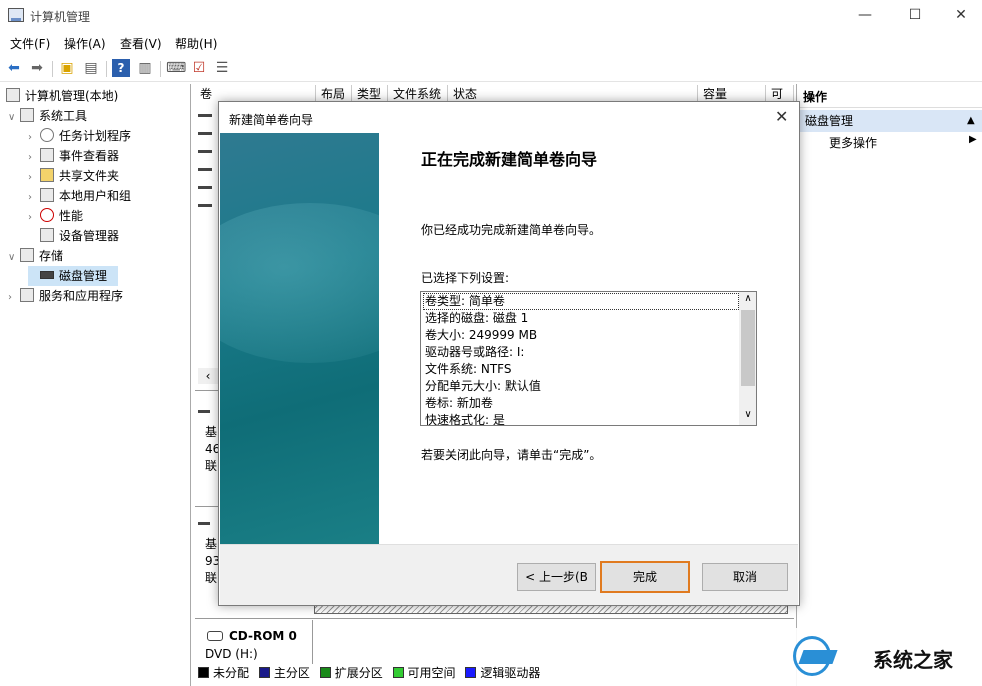  What do you see at coordinates (73, 236) in the screenshot?
I see `tree-item-device-manager: 设备管理器` at bounding box center [73, 236].